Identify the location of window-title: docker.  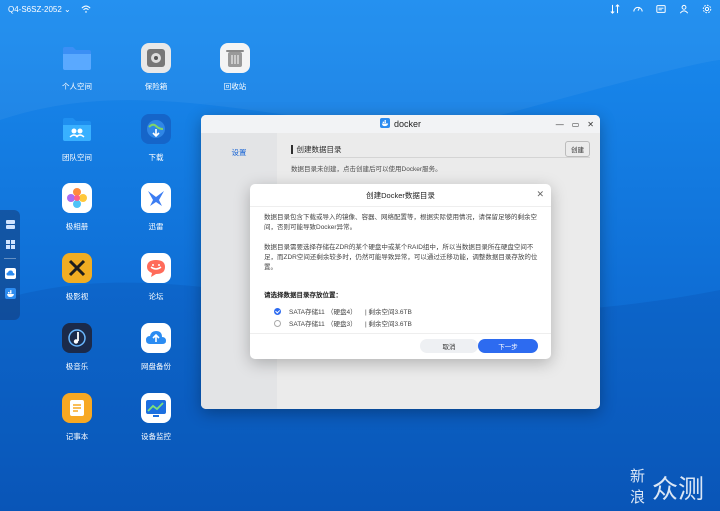
(407, 124).